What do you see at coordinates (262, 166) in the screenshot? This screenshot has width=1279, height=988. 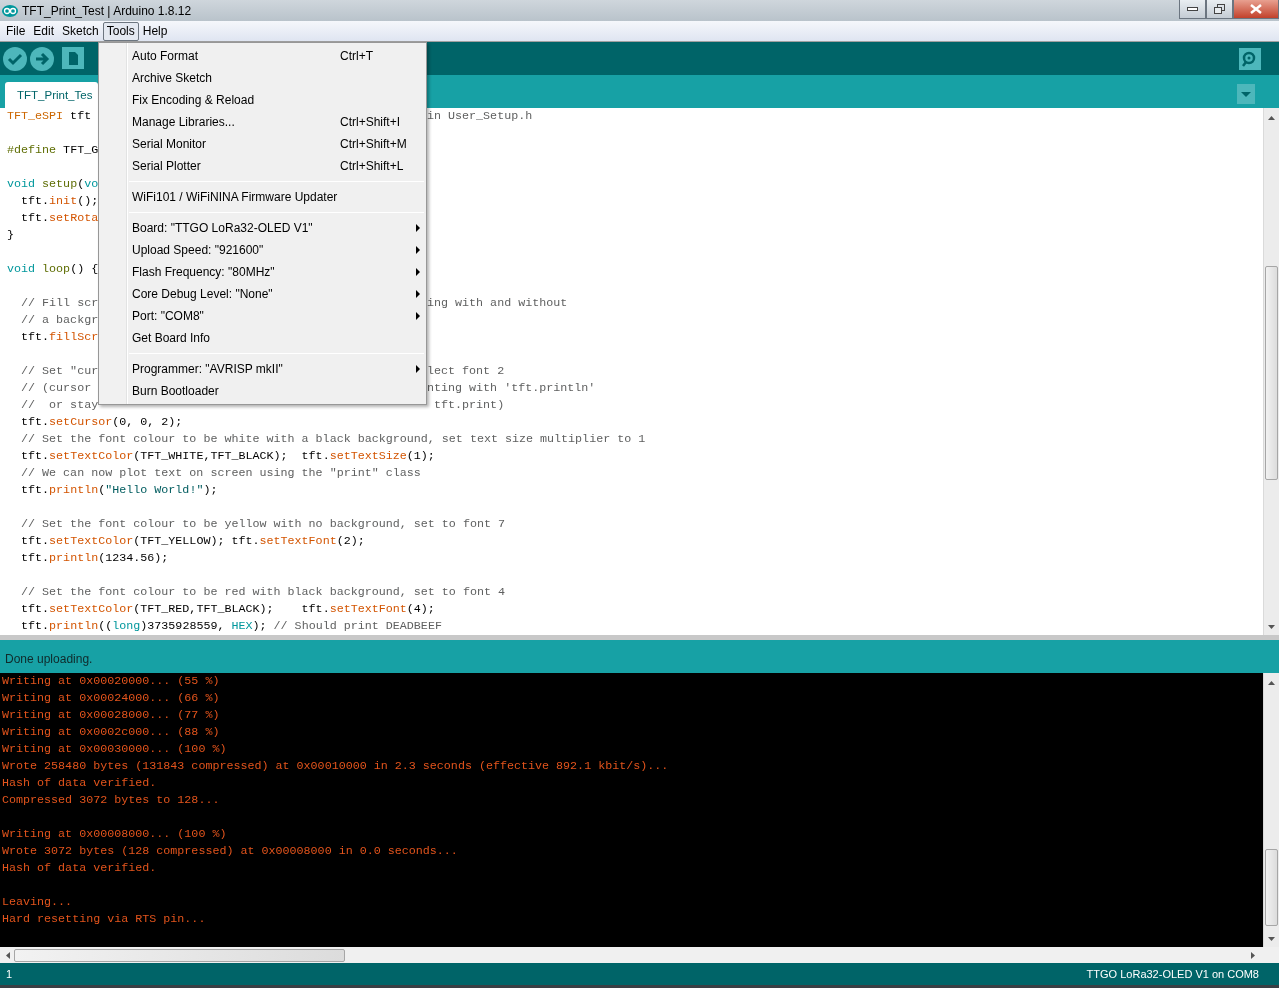 I see `menu-item: Serial Plotter Ctrl+Shift+L` at bounding box center [262, 166].